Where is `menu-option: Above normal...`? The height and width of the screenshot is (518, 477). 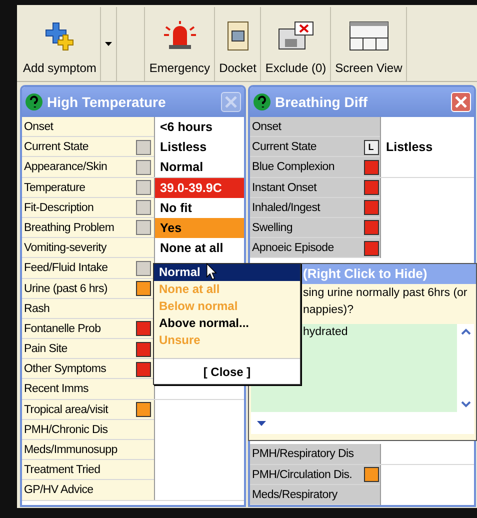 menu-option: Above normal... is located at coordinates (227, 323).